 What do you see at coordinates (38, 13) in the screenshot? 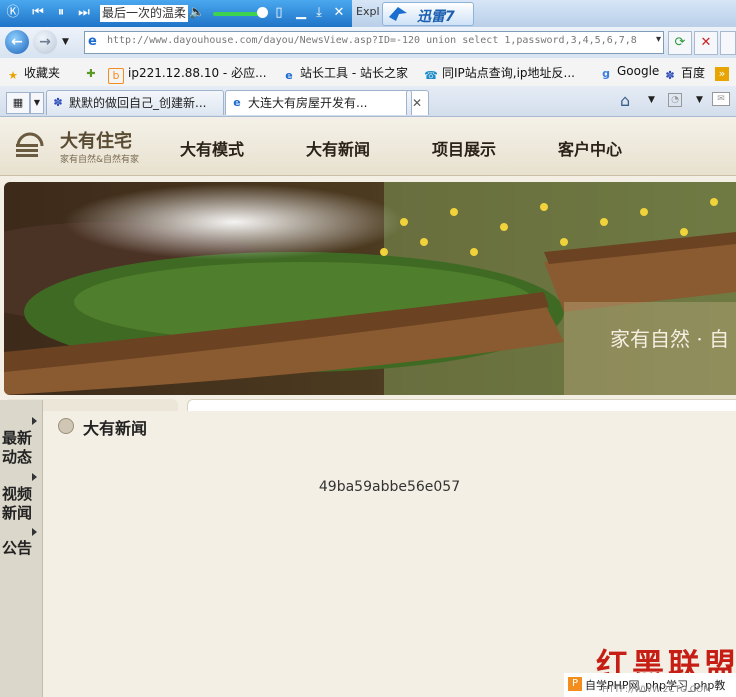
I see `prev-icon: ⏮` at bounding box center [38, 13].